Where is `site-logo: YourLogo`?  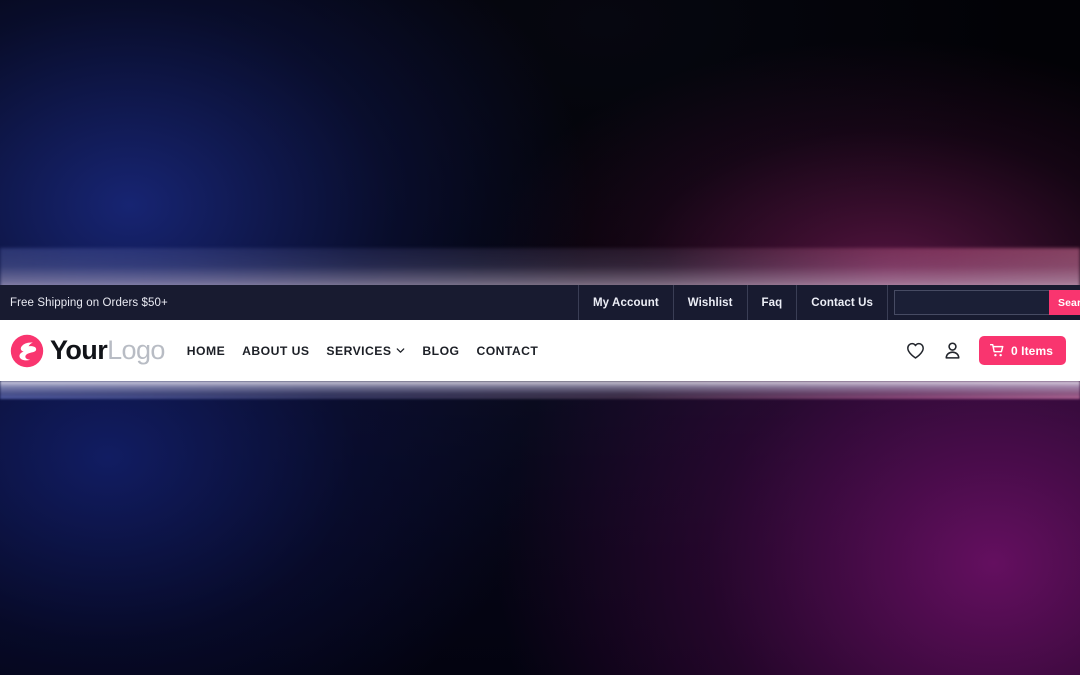
site-logo: YourLogo is located at coordinates (87, 351).